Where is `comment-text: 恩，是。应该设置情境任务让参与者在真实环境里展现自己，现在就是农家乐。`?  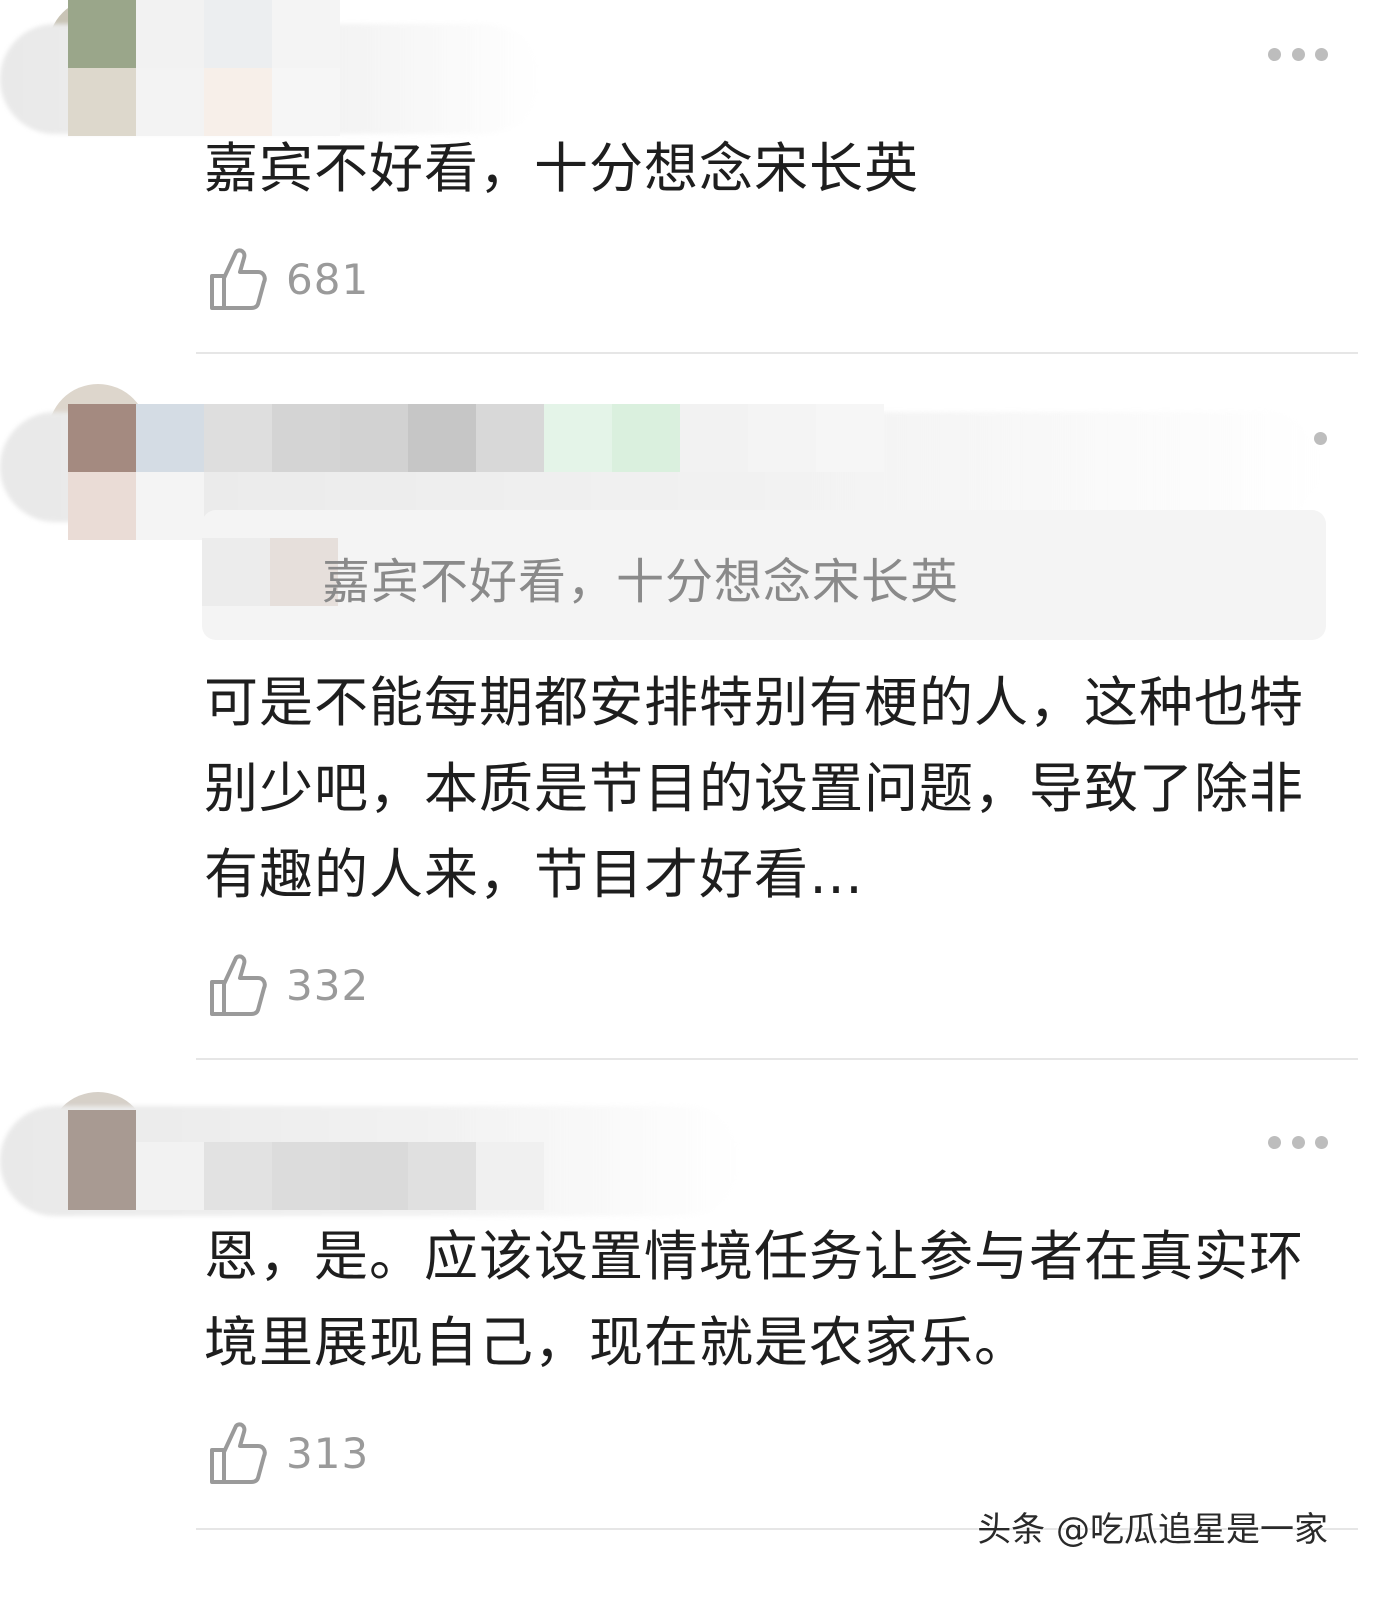 comment-text: 恩，是。应该设置情境任务让参与者在真实环境里展现自己，现在就是农家乐。 is located at coordinates (754, 1299).